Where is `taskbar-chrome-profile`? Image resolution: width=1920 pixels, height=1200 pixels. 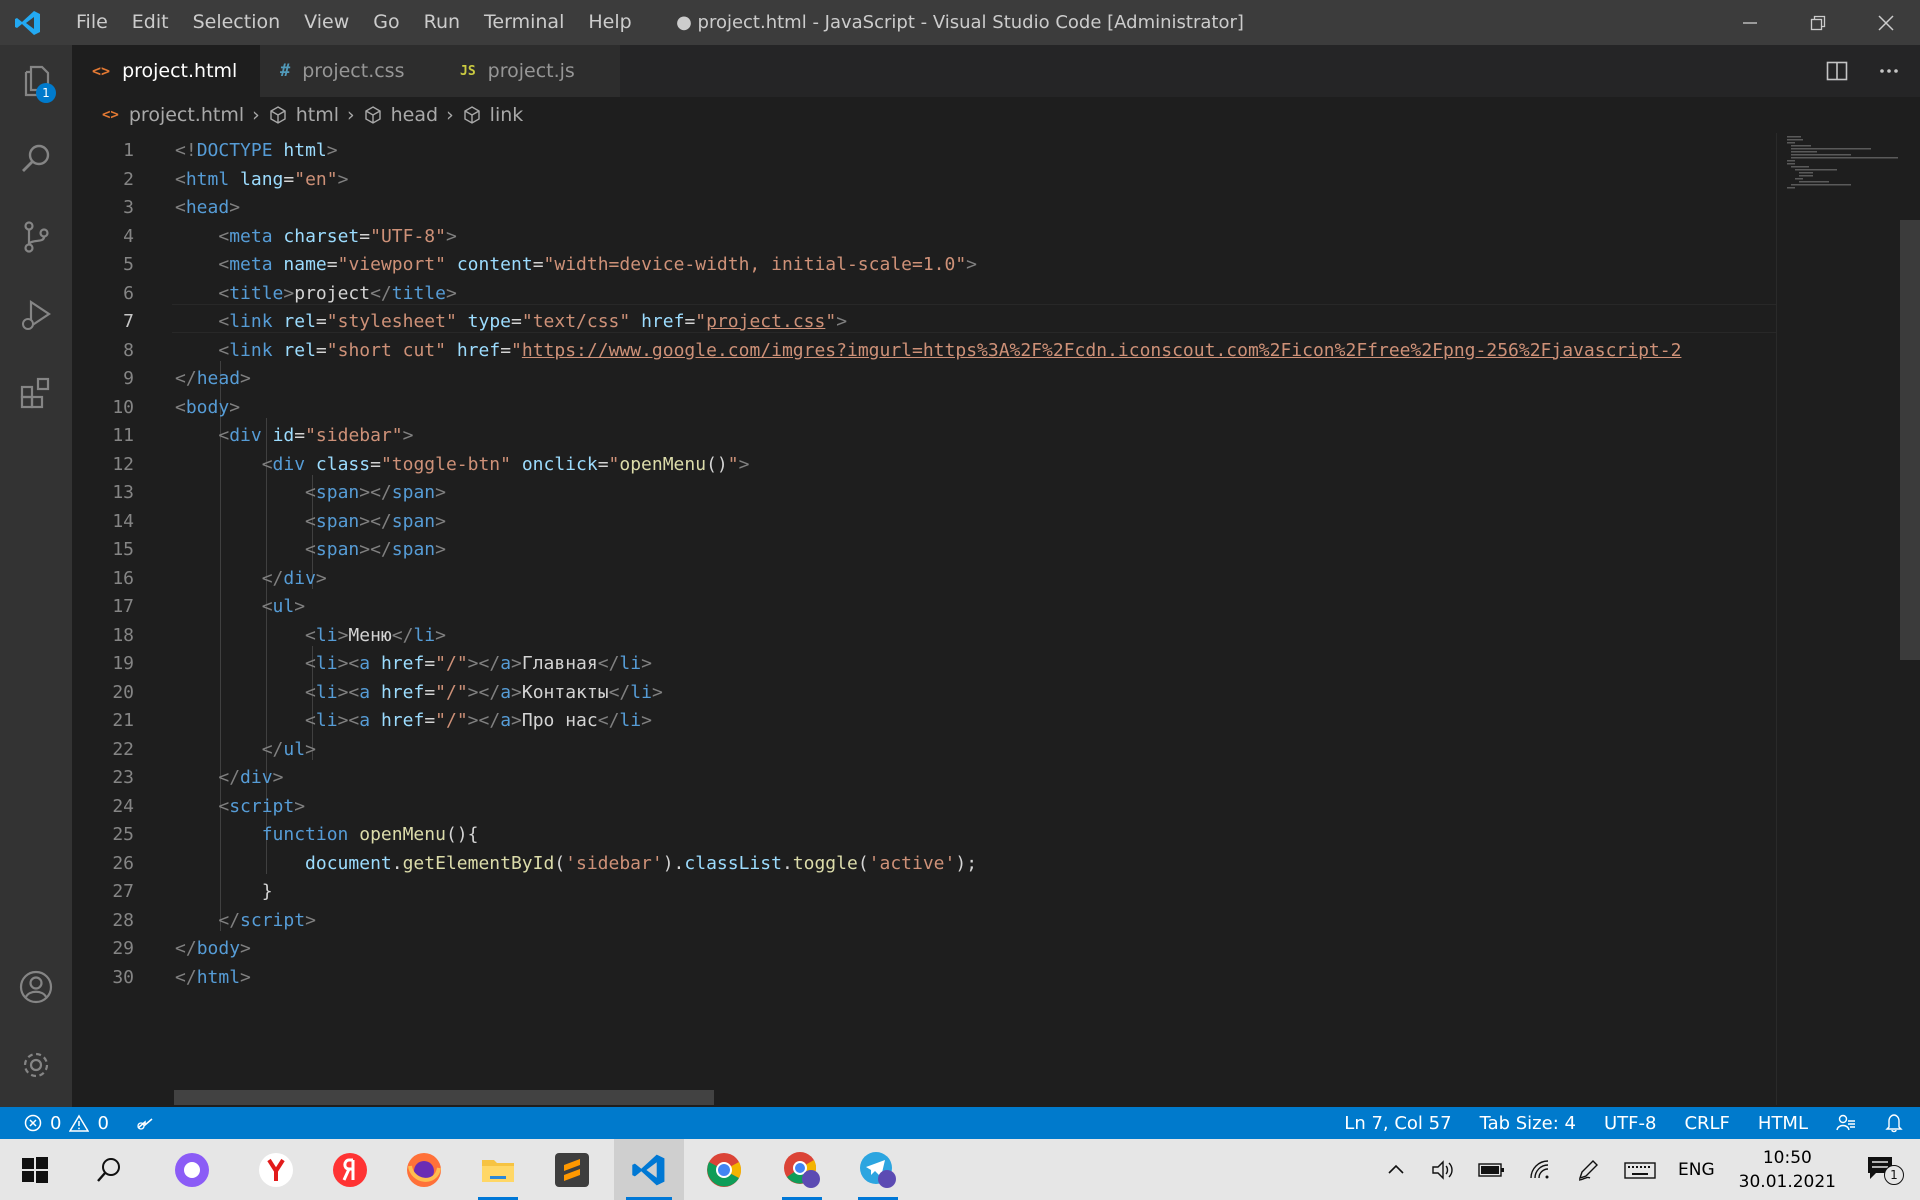
taskbar-chrome-profile is located at coordinates (802, 1169).